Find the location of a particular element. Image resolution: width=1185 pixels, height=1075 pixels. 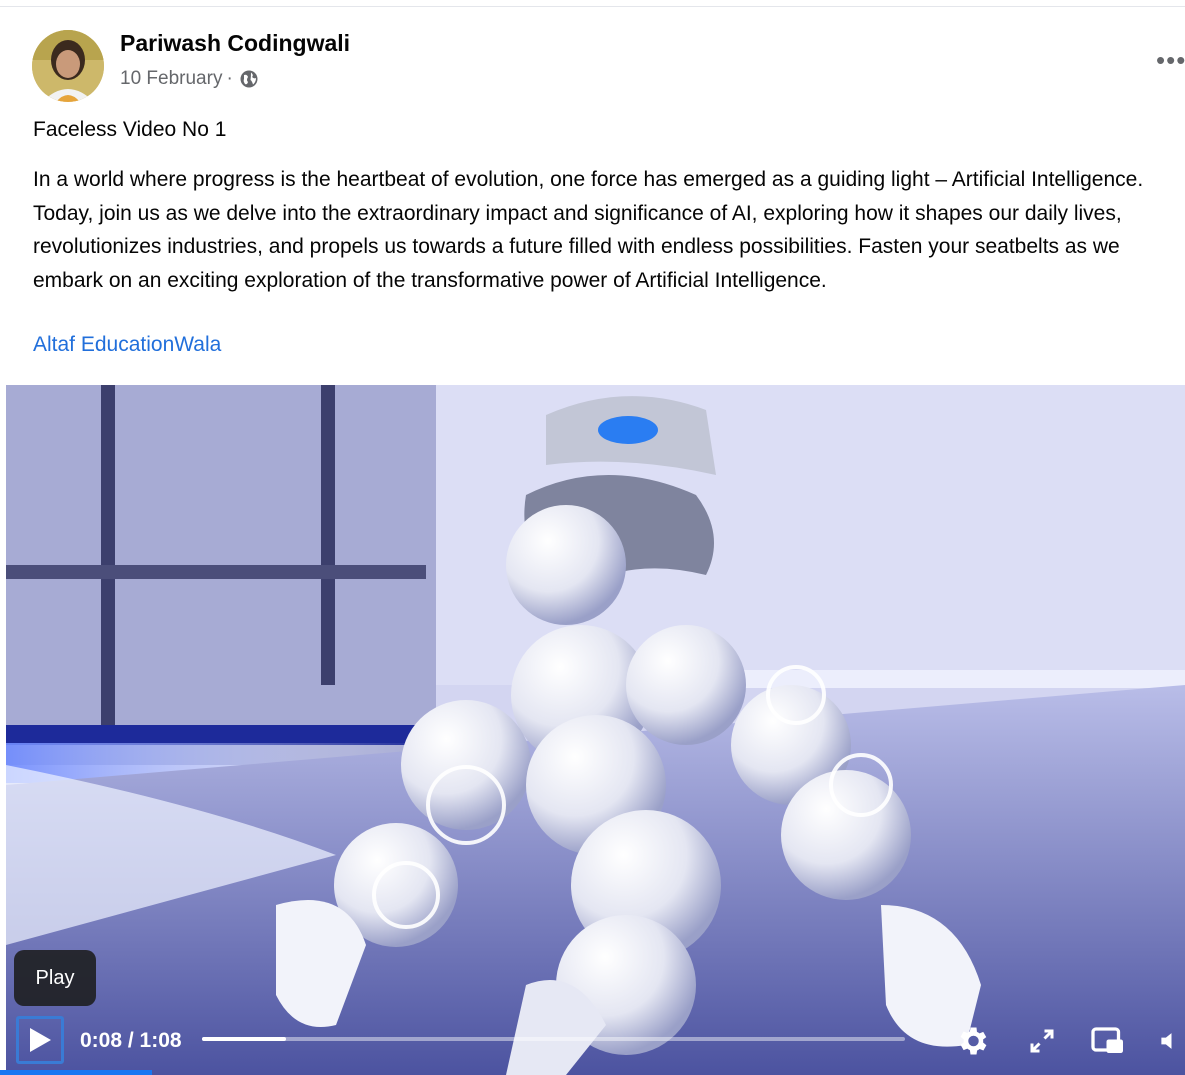

play-tooltip: Play is located at coordinates (55, 978).